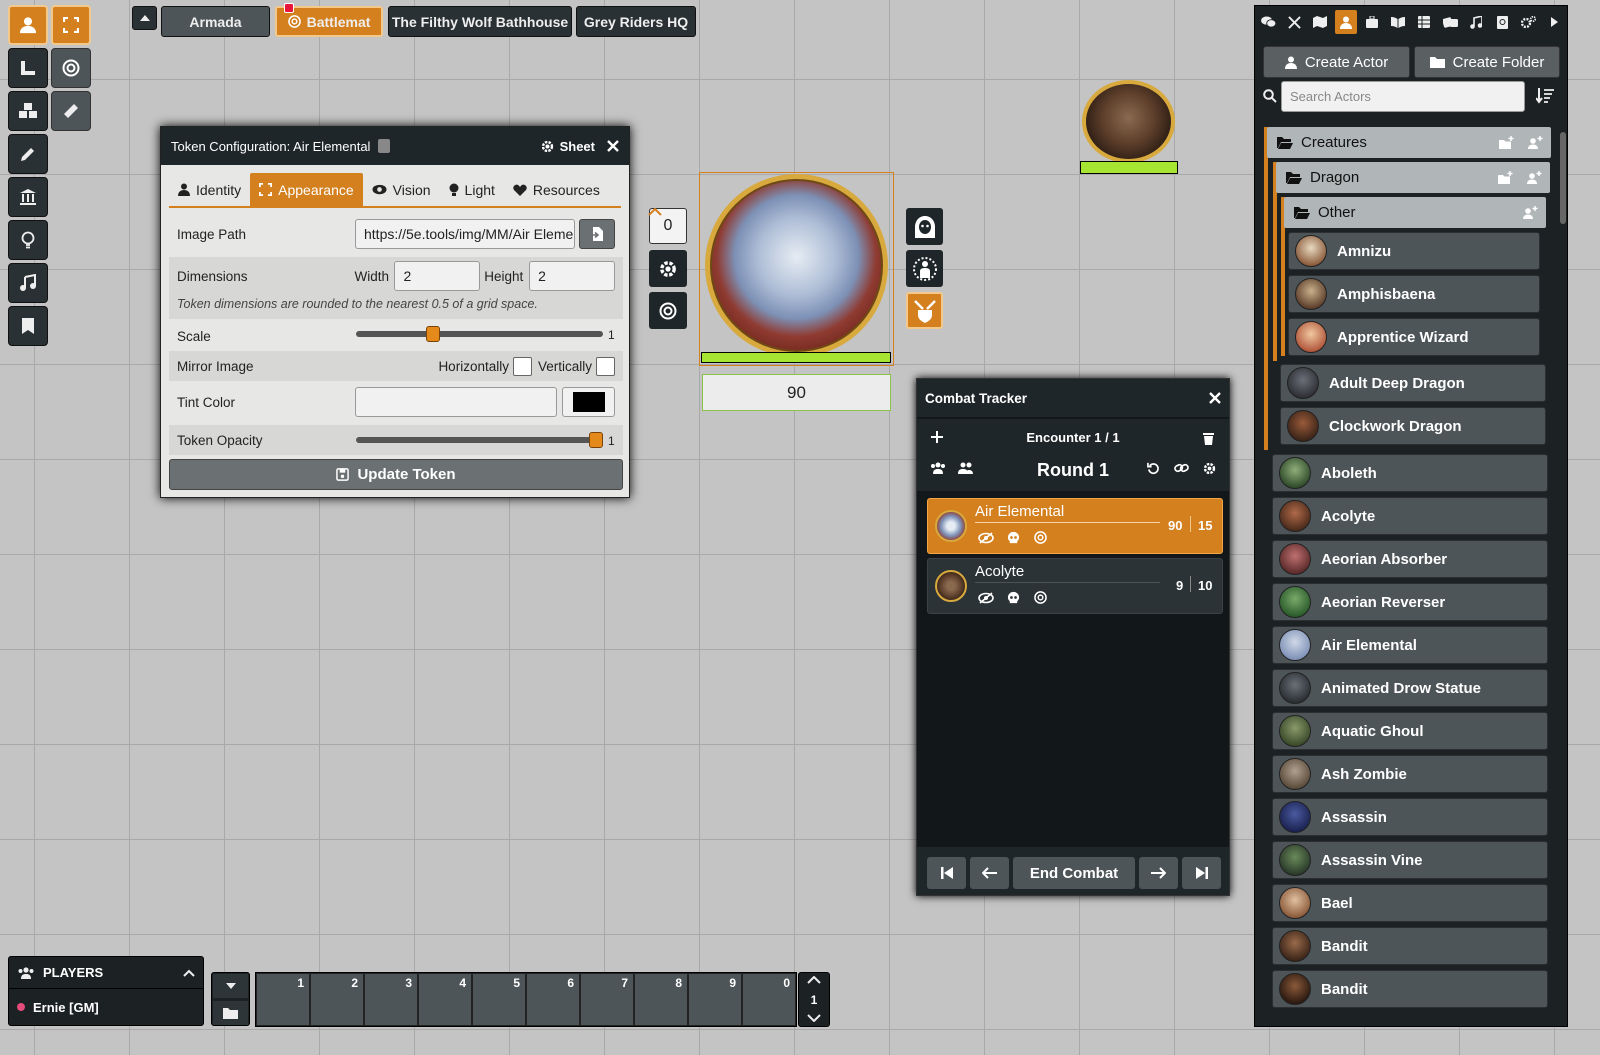 The image size is (1600, 1055). What do you see at coordinates (1320, 22) in the screenshot?
I see `scenes-tab` at bounding box center [1320, 22].